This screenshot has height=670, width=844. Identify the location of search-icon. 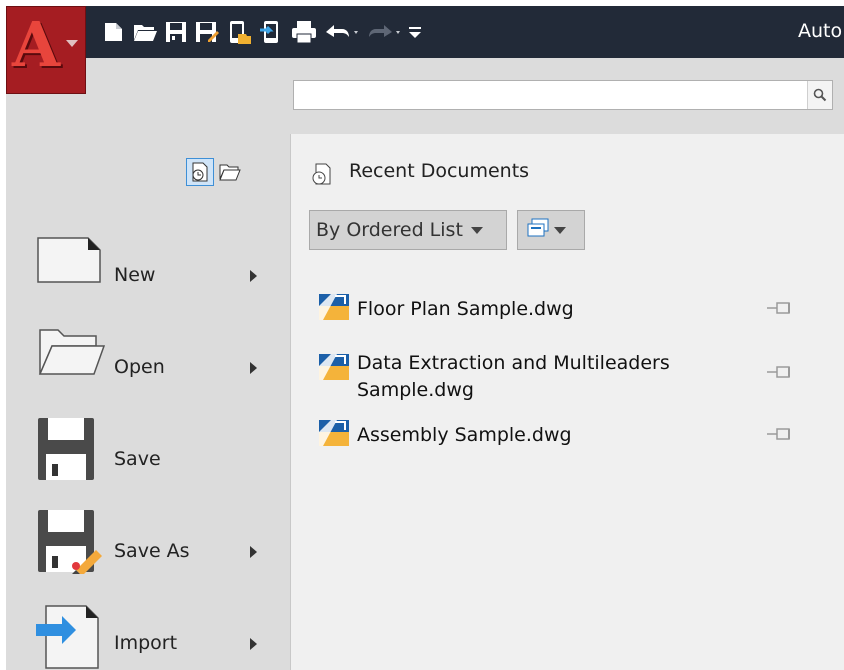
(819, 95).